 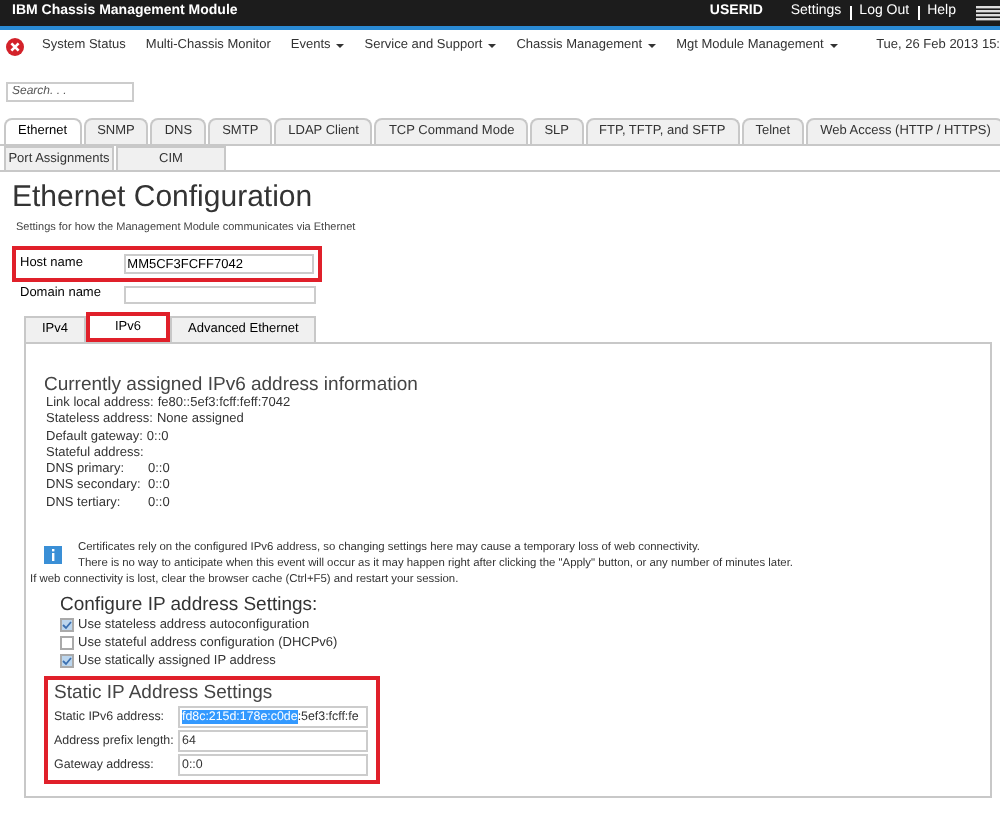 I want to click on section-title: Configure IP address Settings:, so click(x=190, y=605).